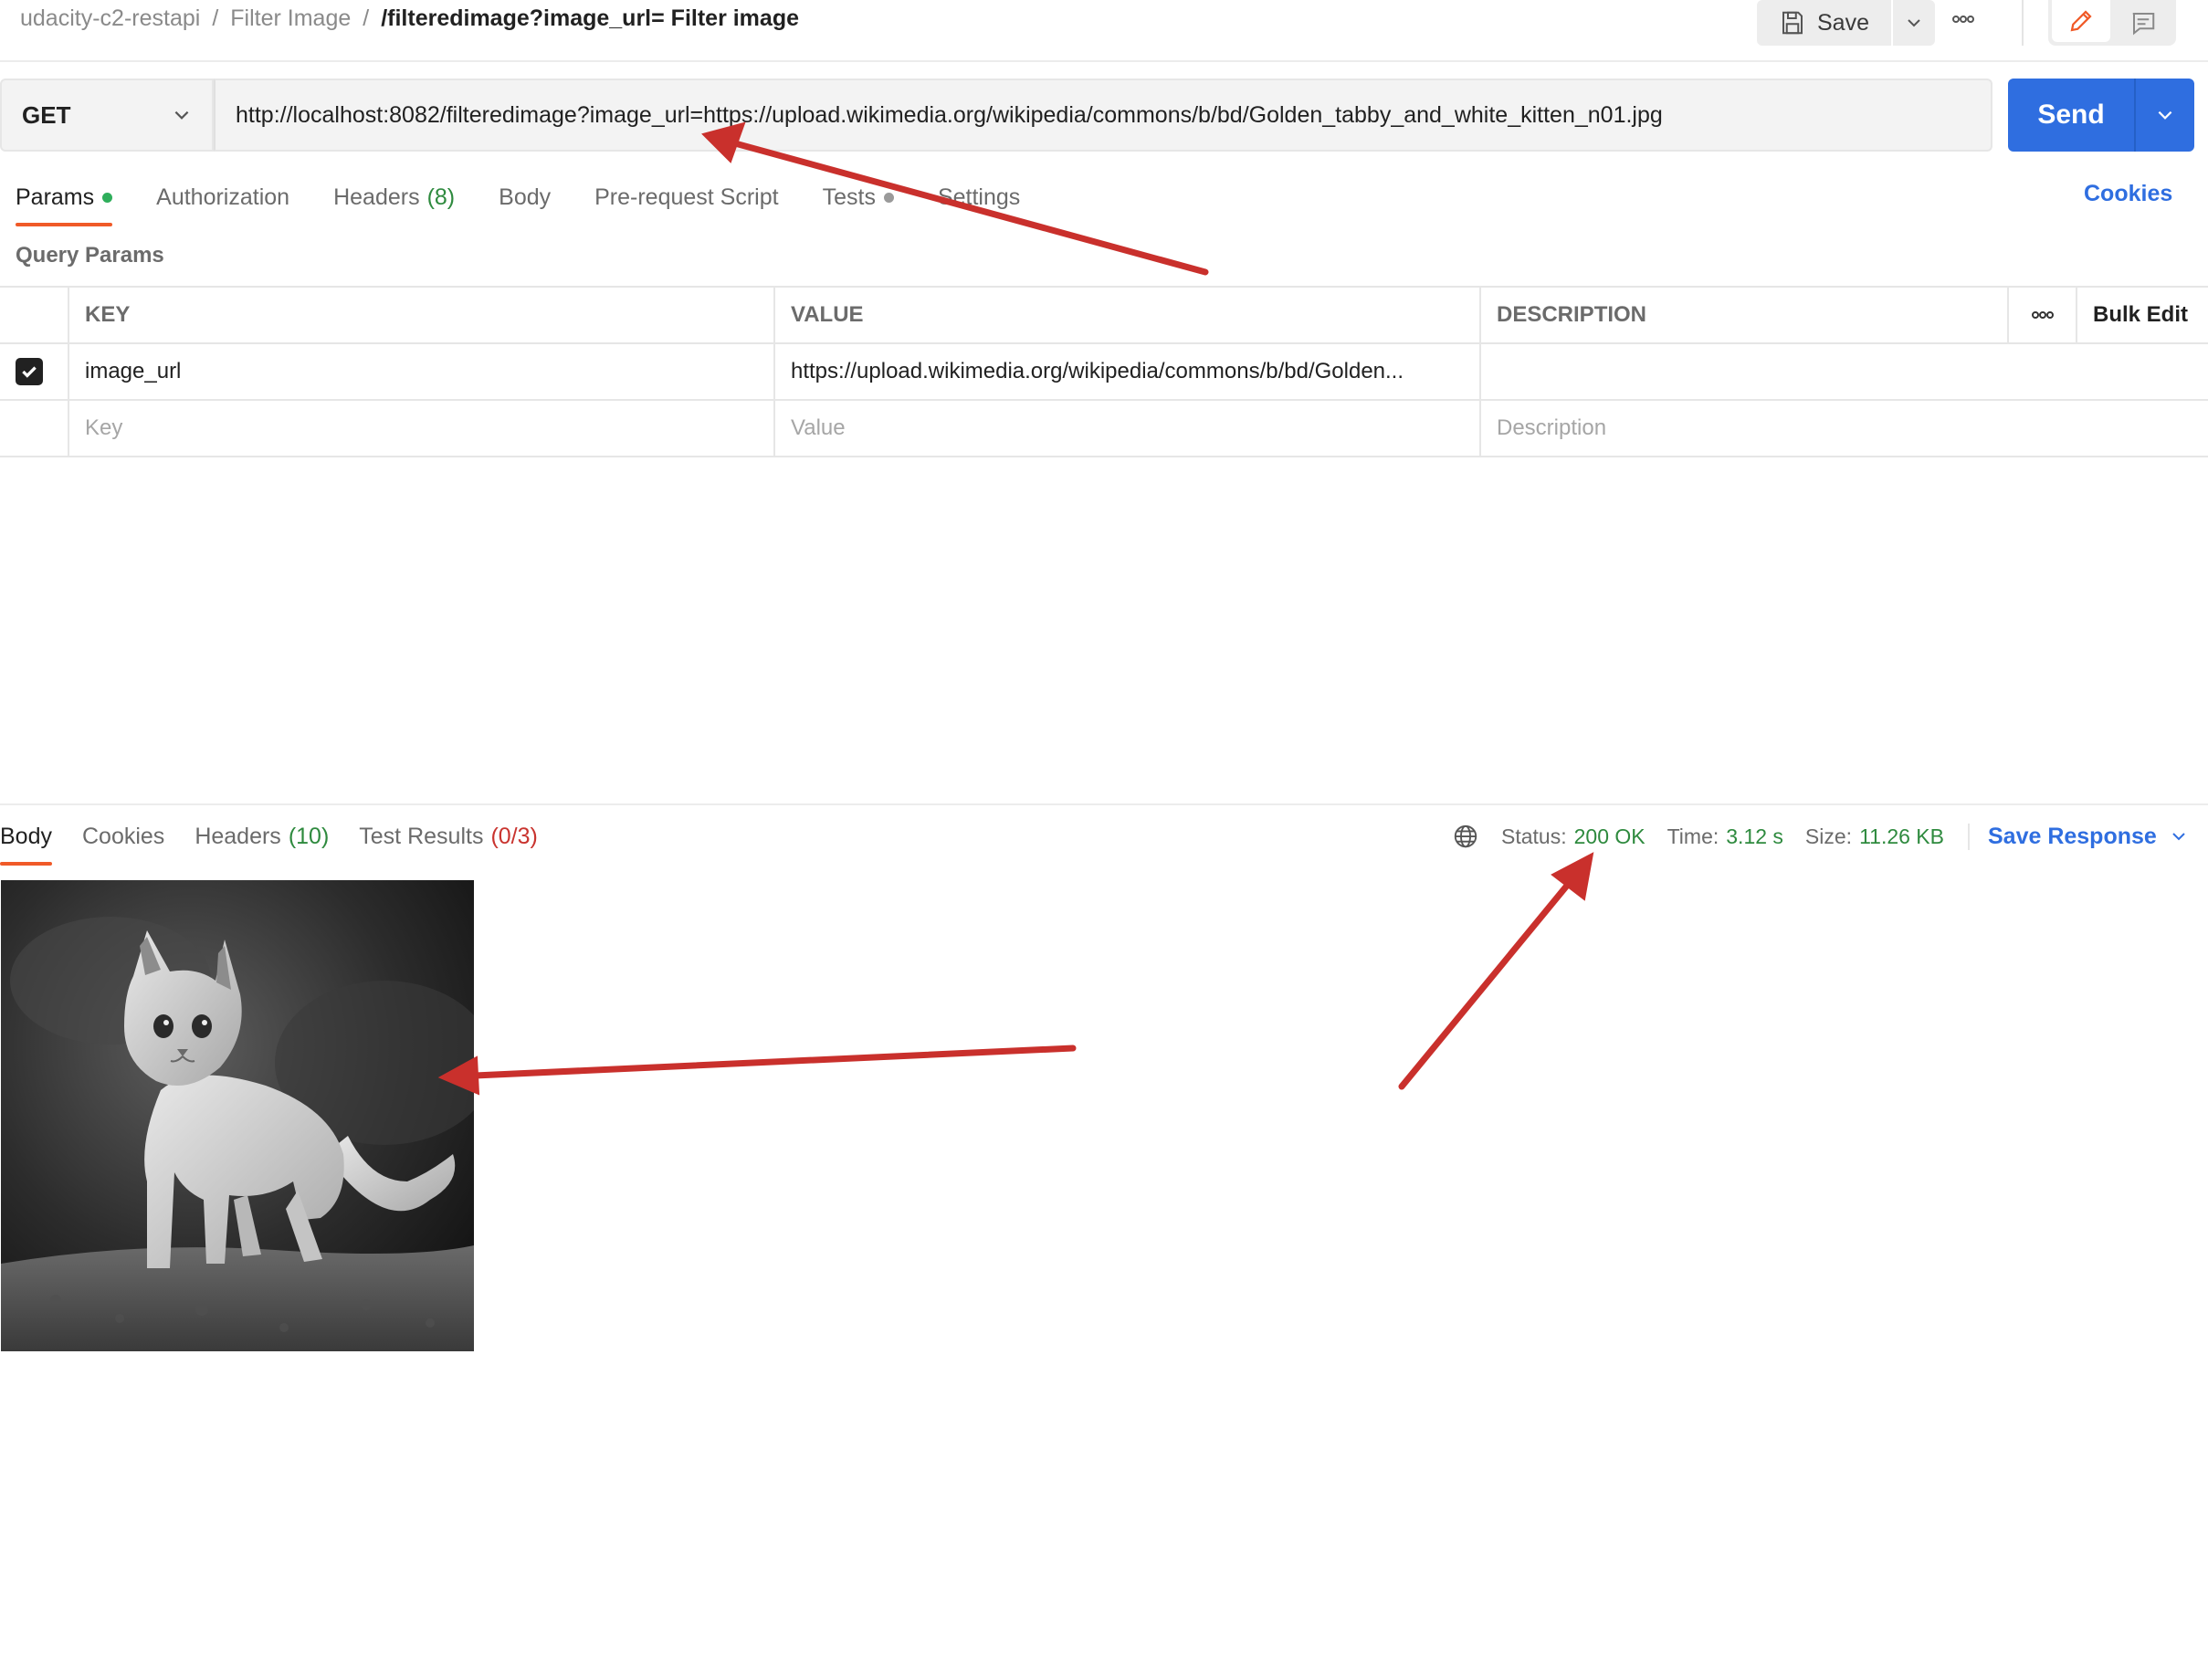  I want to click on pencil-icon, so click(2081, 21).